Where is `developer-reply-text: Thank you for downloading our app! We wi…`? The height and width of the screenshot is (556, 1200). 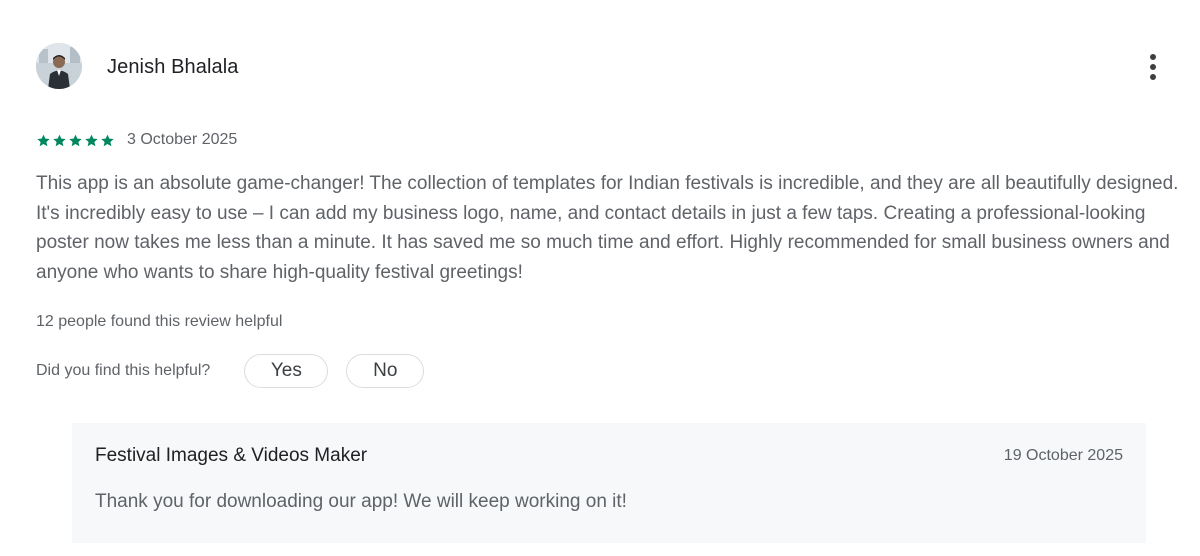 developer-reply-text: Thank you for downloading our app! We wi… is located at coordinates (361, 501).